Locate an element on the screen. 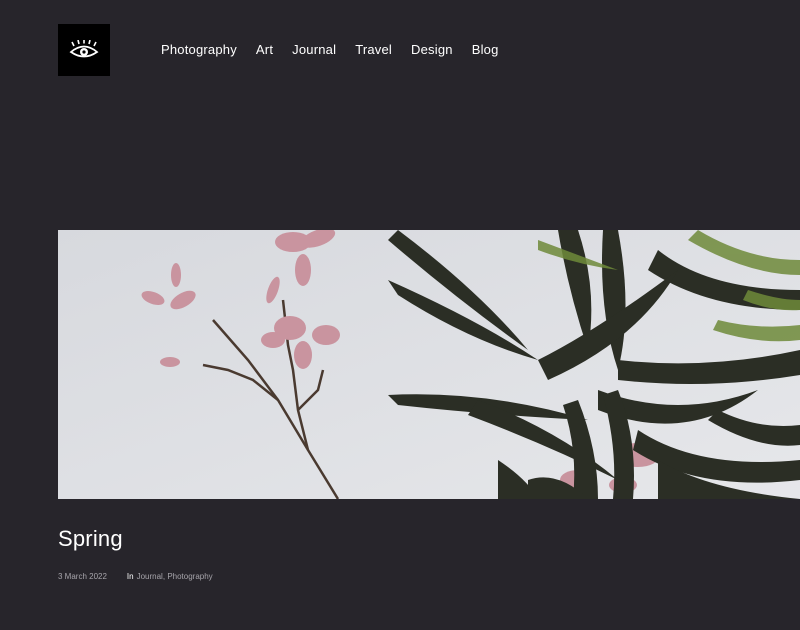 This screenshot has width=800, height=630. eye-icon is located at coordinates (84, 49).